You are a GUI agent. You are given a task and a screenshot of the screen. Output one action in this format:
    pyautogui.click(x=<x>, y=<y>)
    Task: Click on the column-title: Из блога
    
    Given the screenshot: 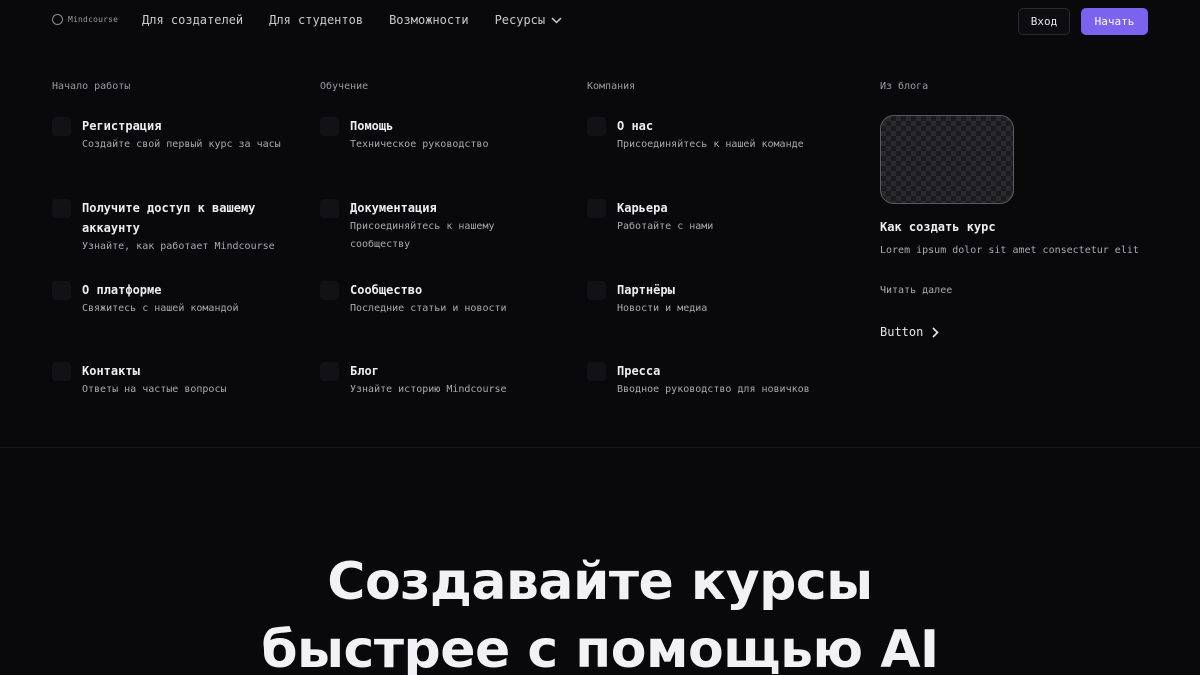 What is the action you would take?
    pyautogui.click(x=904, y=86)
    